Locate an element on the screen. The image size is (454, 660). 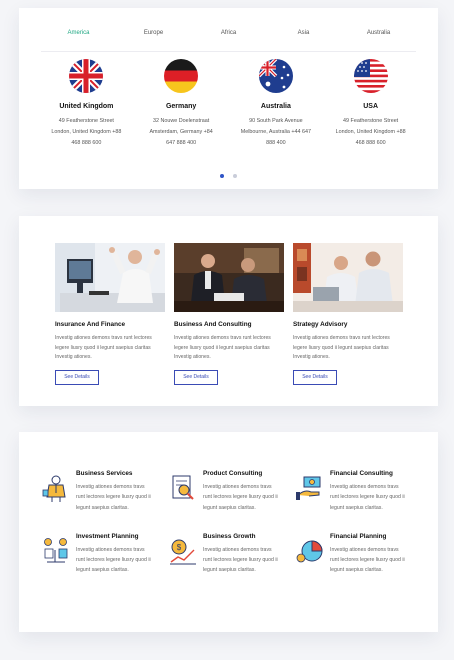
feature-title: Financial Planning is located at coordinates (358, 536).